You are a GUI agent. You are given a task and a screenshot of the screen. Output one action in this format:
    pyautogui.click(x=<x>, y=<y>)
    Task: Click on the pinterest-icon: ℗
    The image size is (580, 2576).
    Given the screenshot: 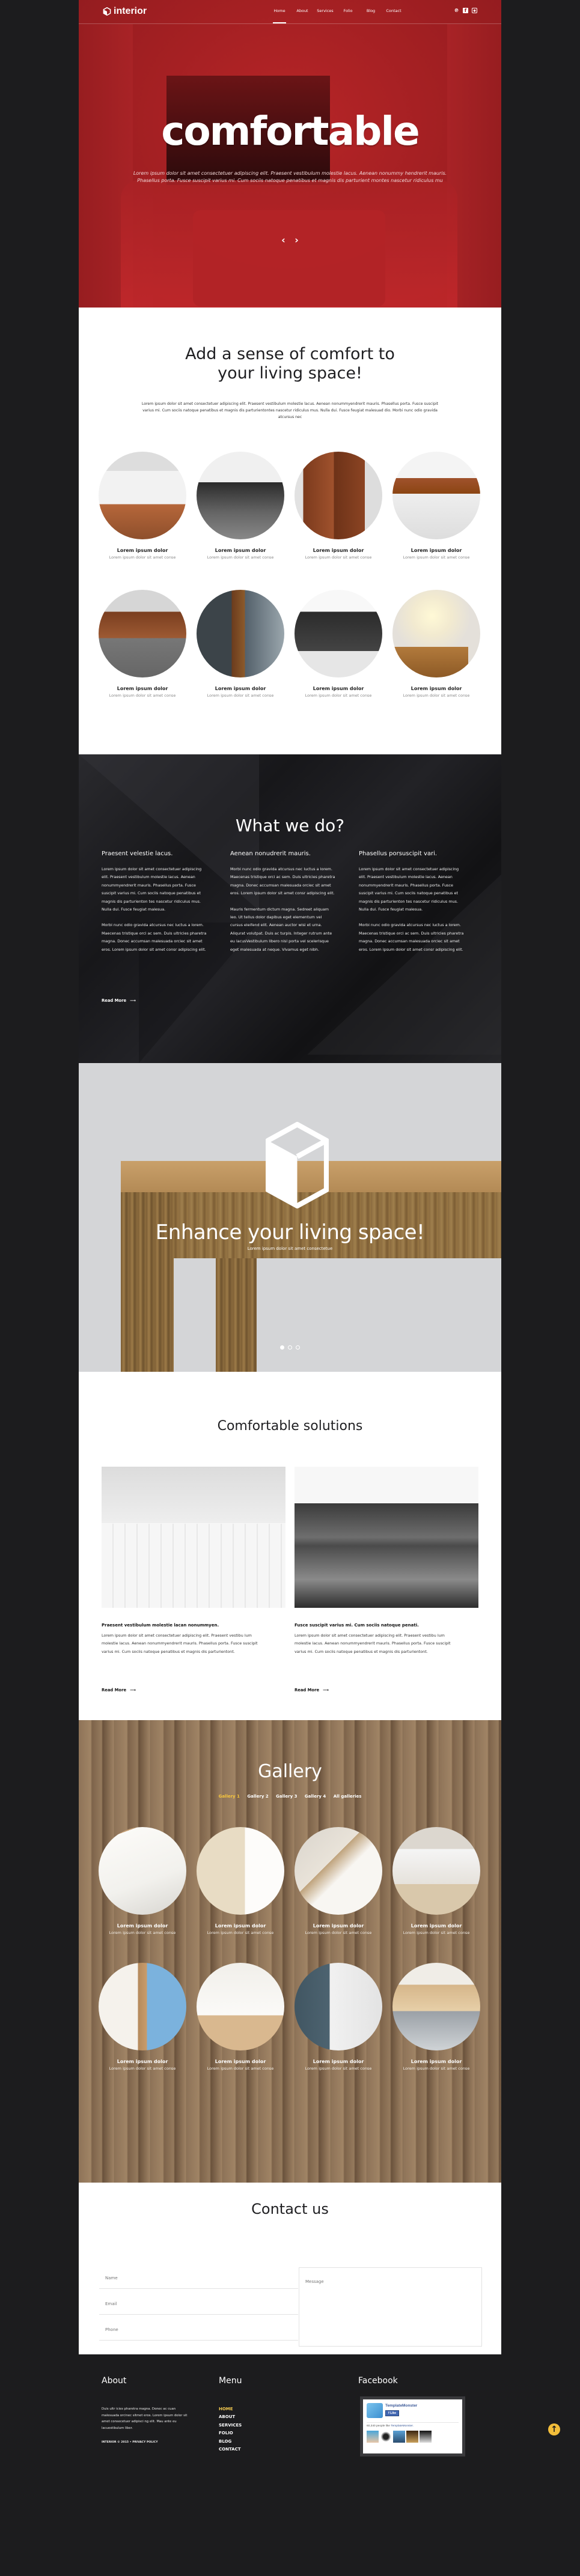 What is the action you would take?
    pyautogui.click(x=456, y=10)
    